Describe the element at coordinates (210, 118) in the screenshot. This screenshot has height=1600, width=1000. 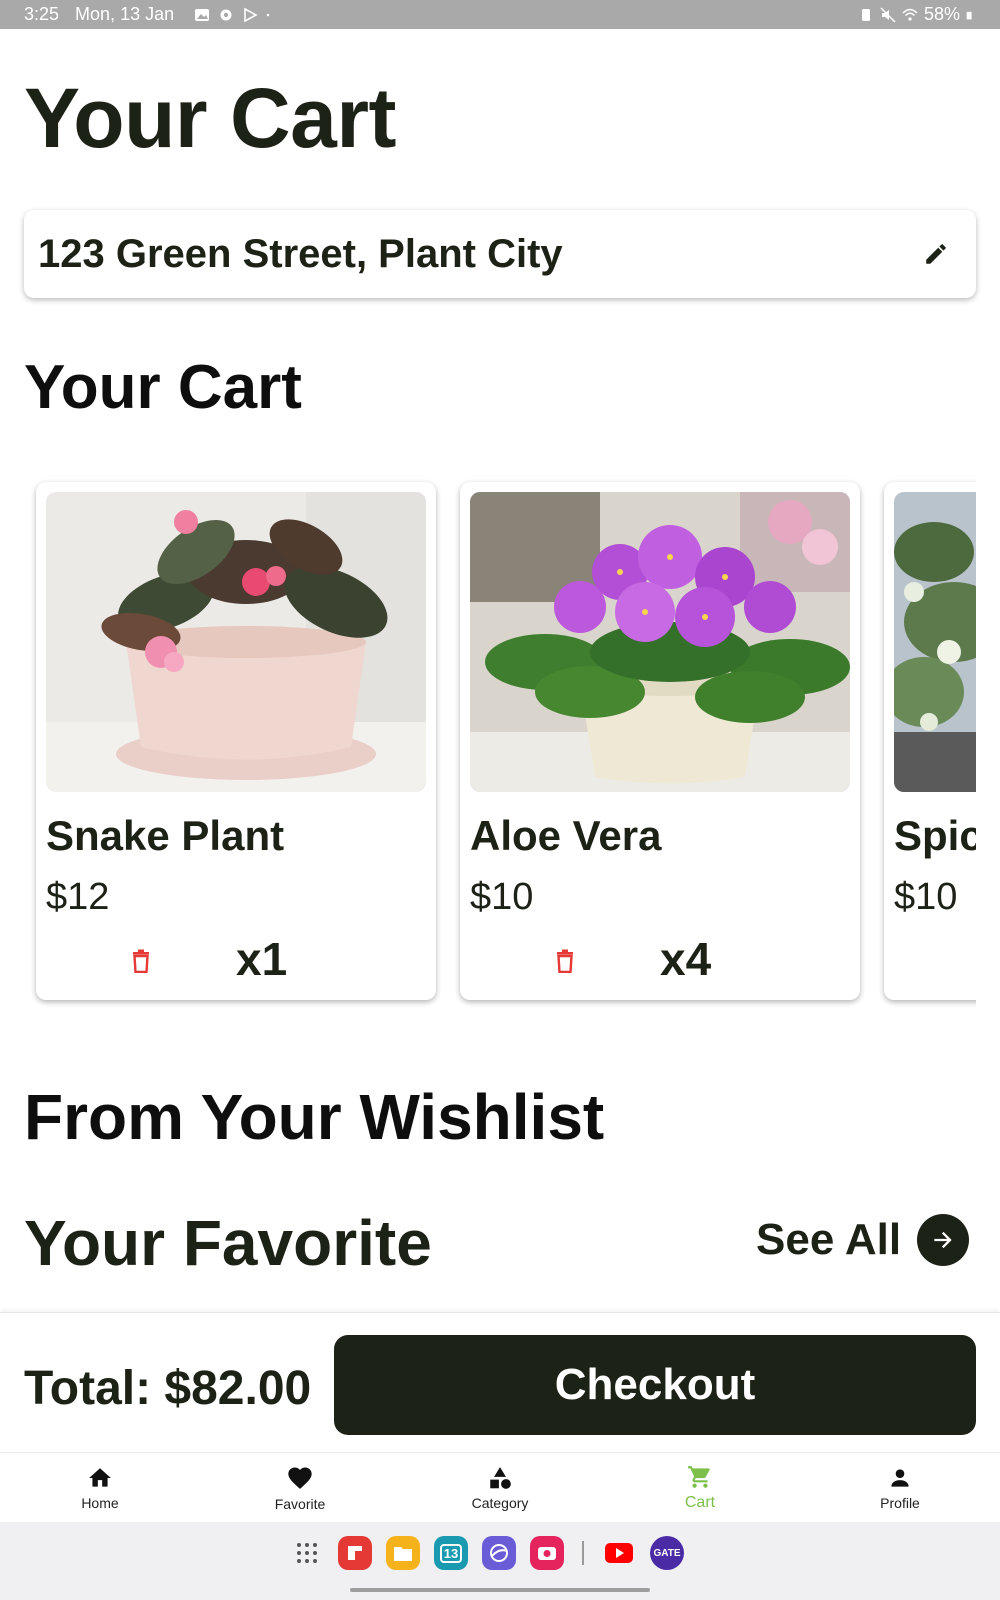
I see `page-title: Your Cart` at that location.